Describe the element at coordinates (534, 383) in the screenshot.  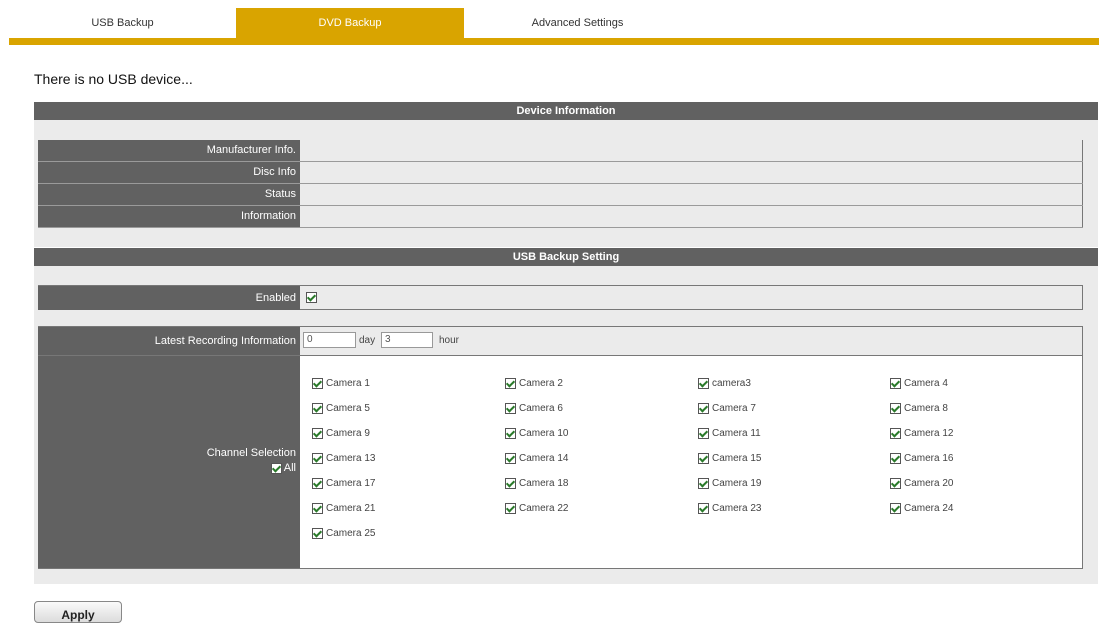
I see `camera-checkbox-item: Camera 2` at that location.